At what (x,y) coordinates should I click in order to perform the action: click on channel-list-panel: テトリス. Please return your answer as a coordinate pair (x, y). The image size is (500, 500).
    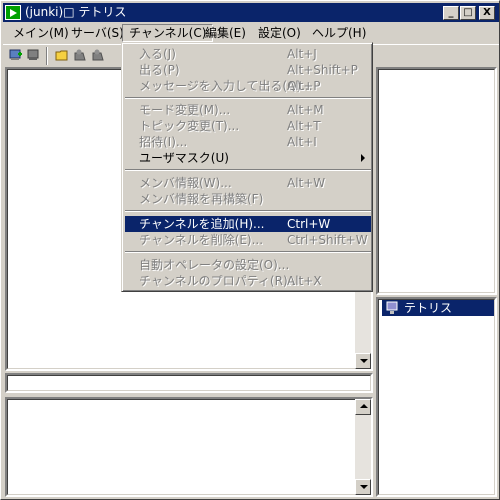
    Looking at the image, I should click on (436, 397).